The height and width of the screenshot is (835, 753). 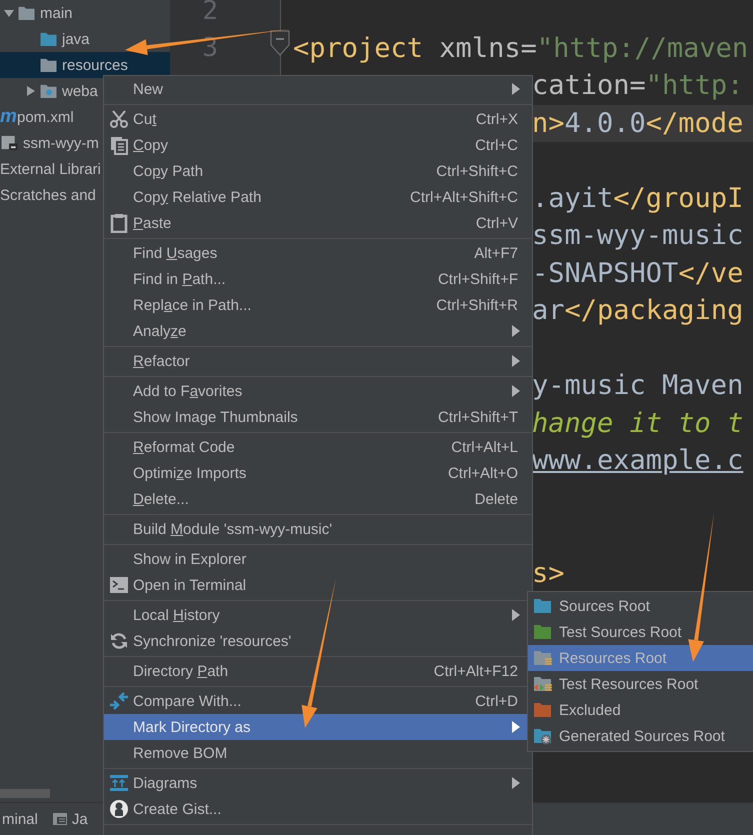 I want to click on menu-item: Optimize Imports Ctrl+Alt+O, so click(x=318, y=473).